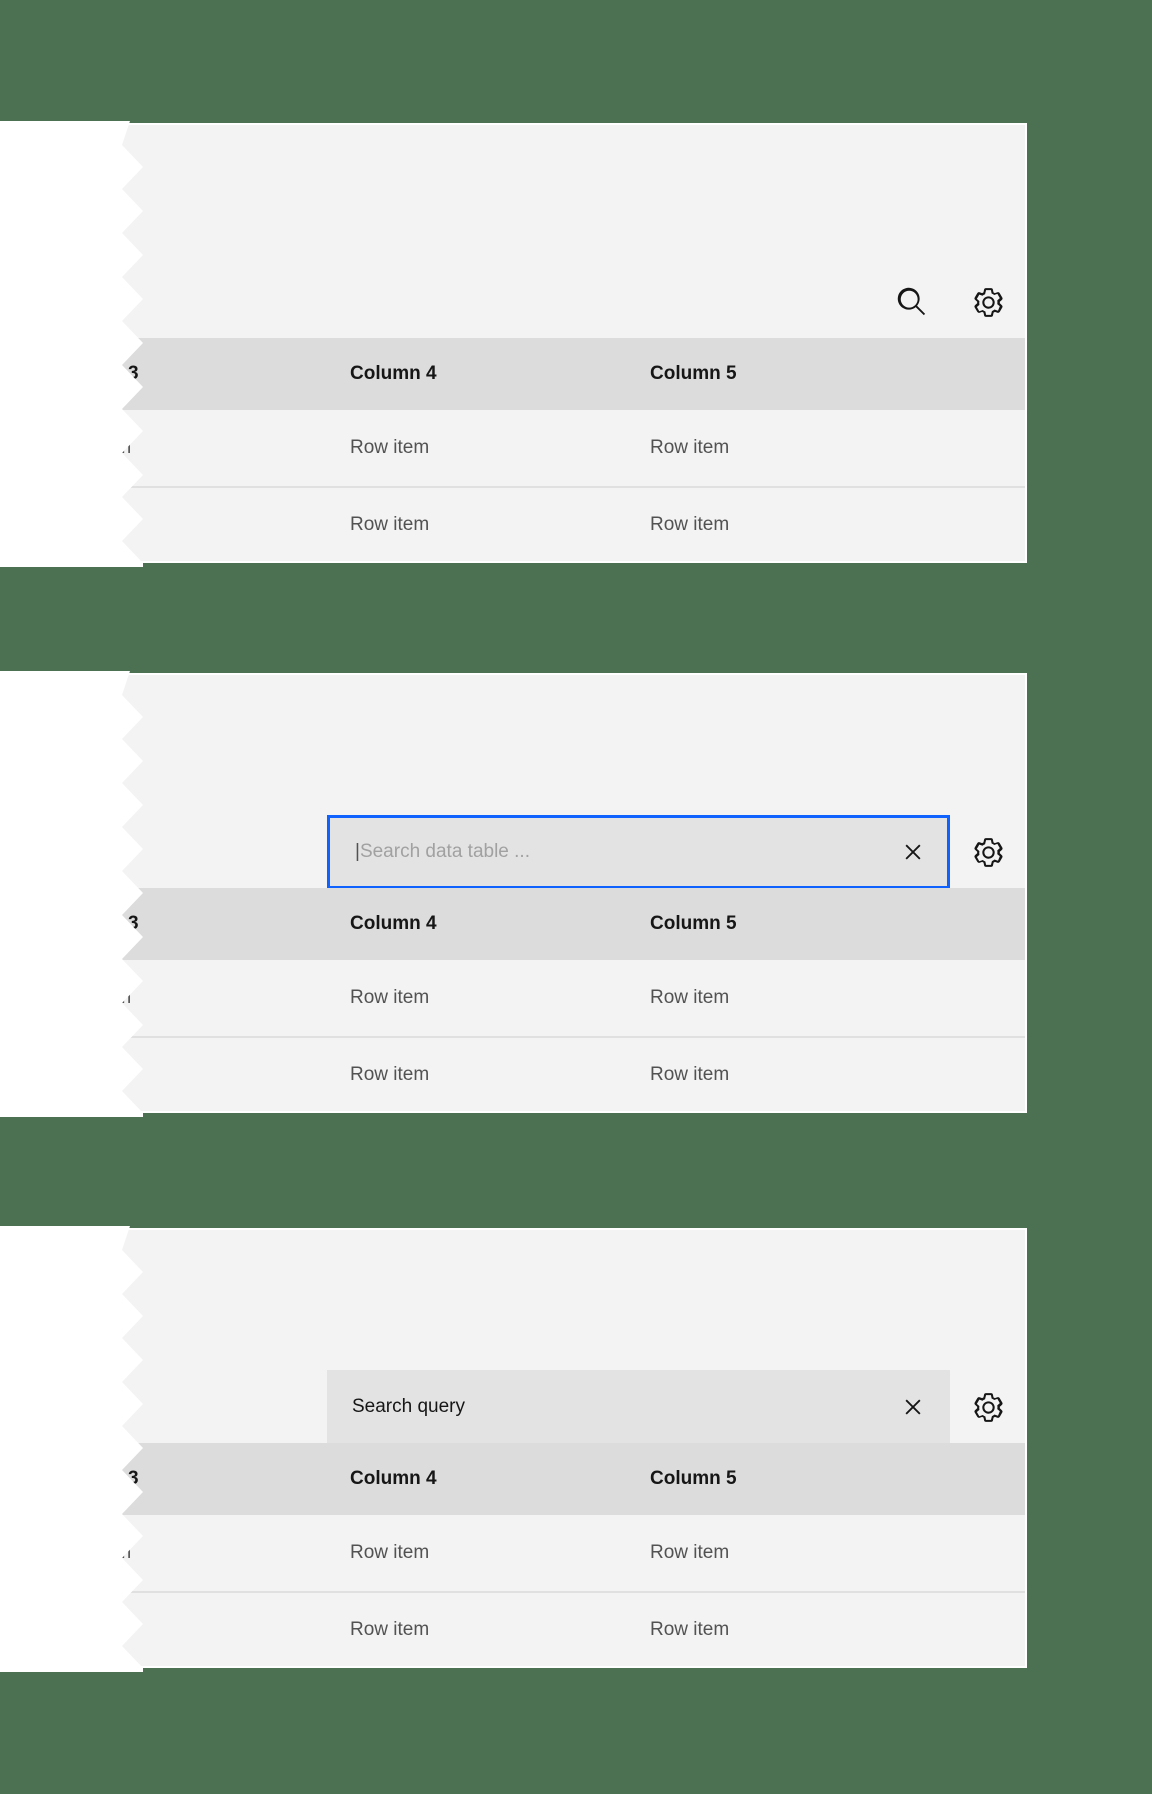 The width and height of the screenshot is (1152, 1794). Describe the element at coordinates (573, 231) in the screenshot. I see `table-toolbar` at that location.